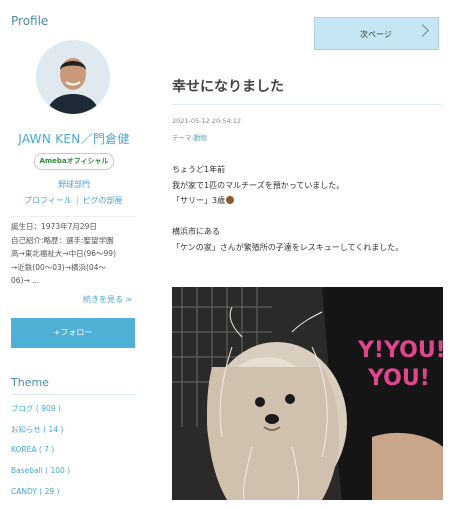 The width and height of the screenshot is (455, 508). Describe the element at coordinates (183, 138) in the screenshot. I see `post-theme-label: テーマ:` at that location.